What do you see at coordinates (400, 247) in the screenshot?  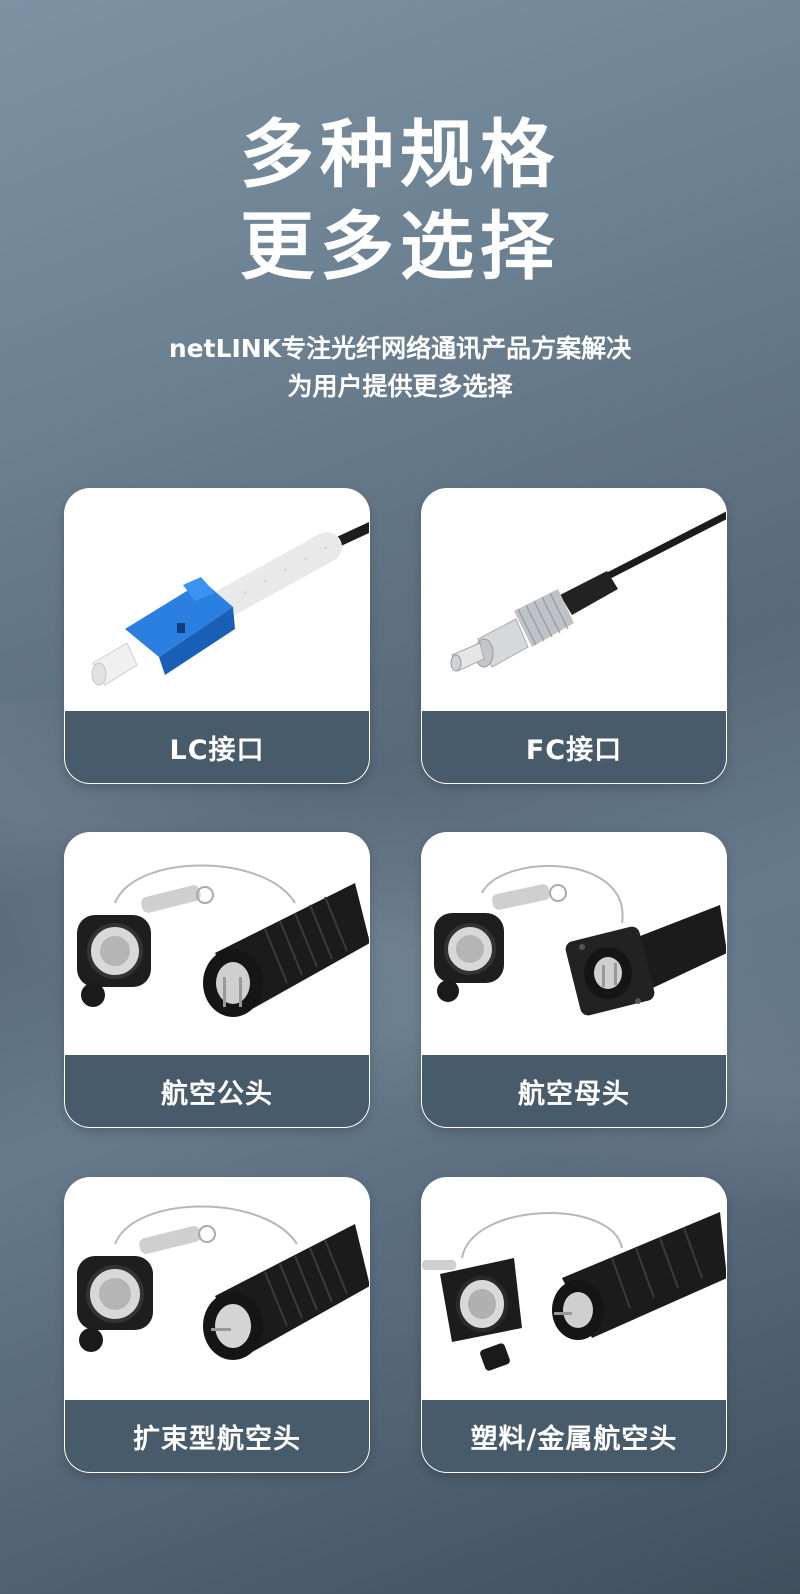 I see `page-title-line2: 更多选择` at bounding box center [400, 247].